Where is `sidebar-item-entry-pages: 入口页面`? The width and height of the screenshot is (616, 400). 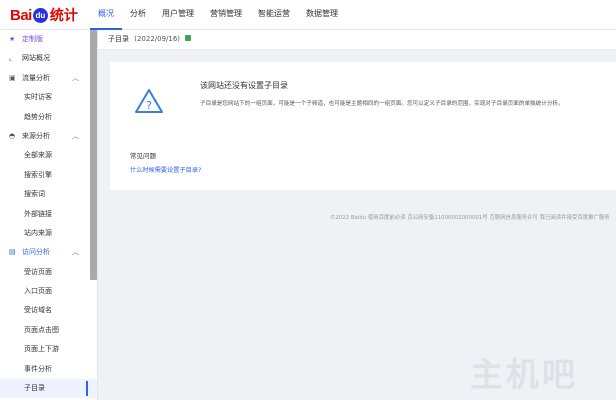 sidebar-item-entry-pages: 入口页面 is located at coordinates (48, 291).